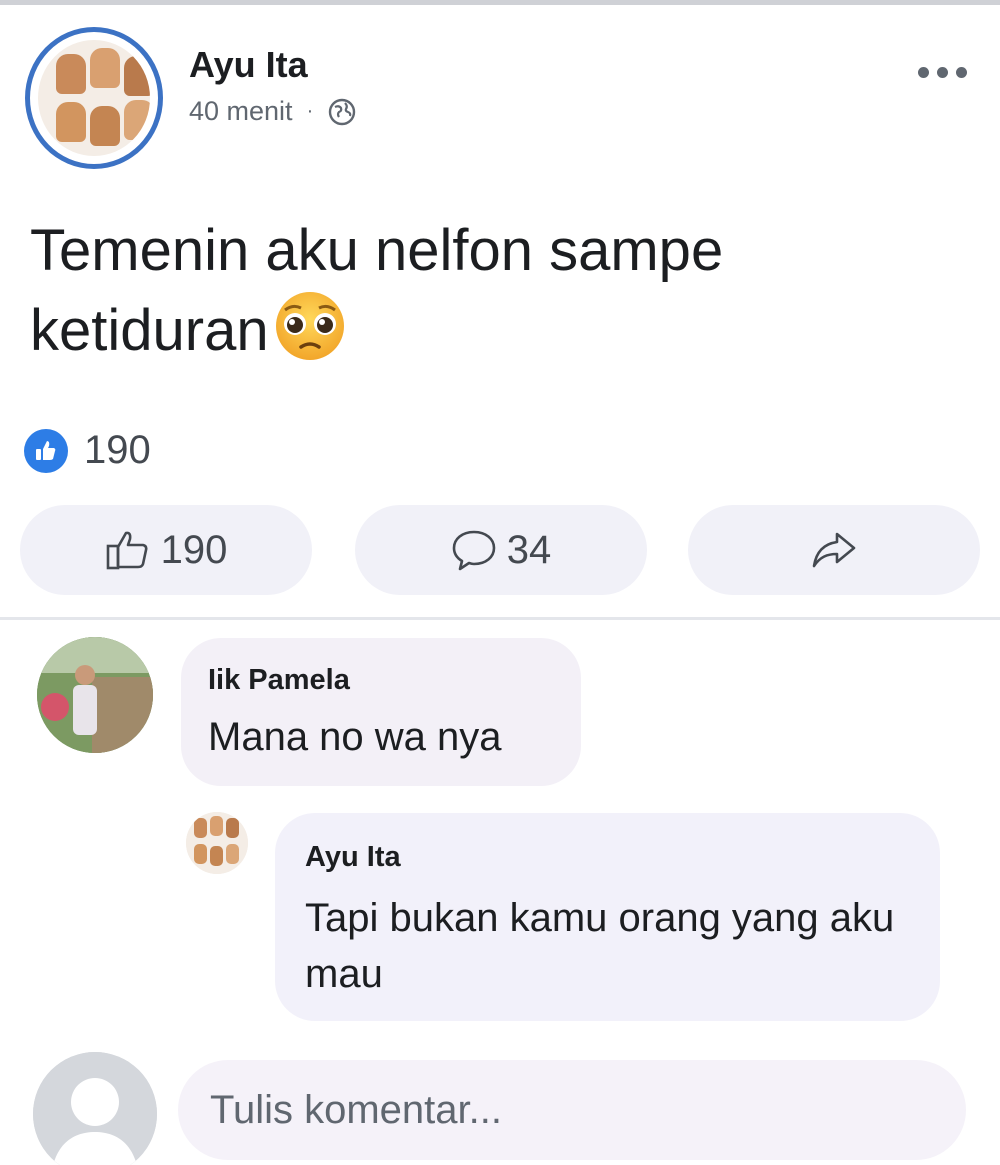 The image size is (1000, 1165). I want to click on post-timestamp: 40 menit, so click(241, 111).